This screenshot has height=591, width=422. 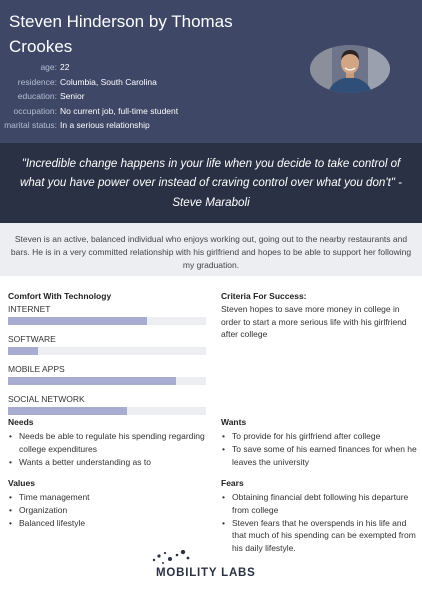 What do you see at coordinates (37, 81) in the screenshot?
I see `detail-label: residence:` at bounding box center [37, 81].